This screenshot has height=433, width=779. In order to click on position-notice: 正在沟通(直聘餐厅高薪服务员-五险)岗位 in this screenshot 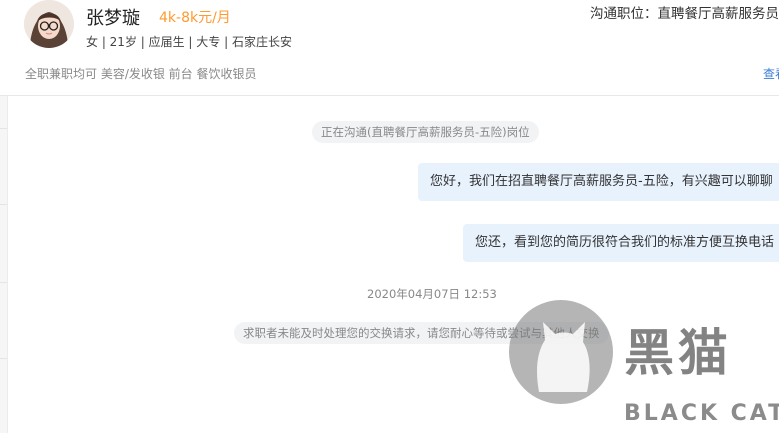, I will do `click(425, 132)`.